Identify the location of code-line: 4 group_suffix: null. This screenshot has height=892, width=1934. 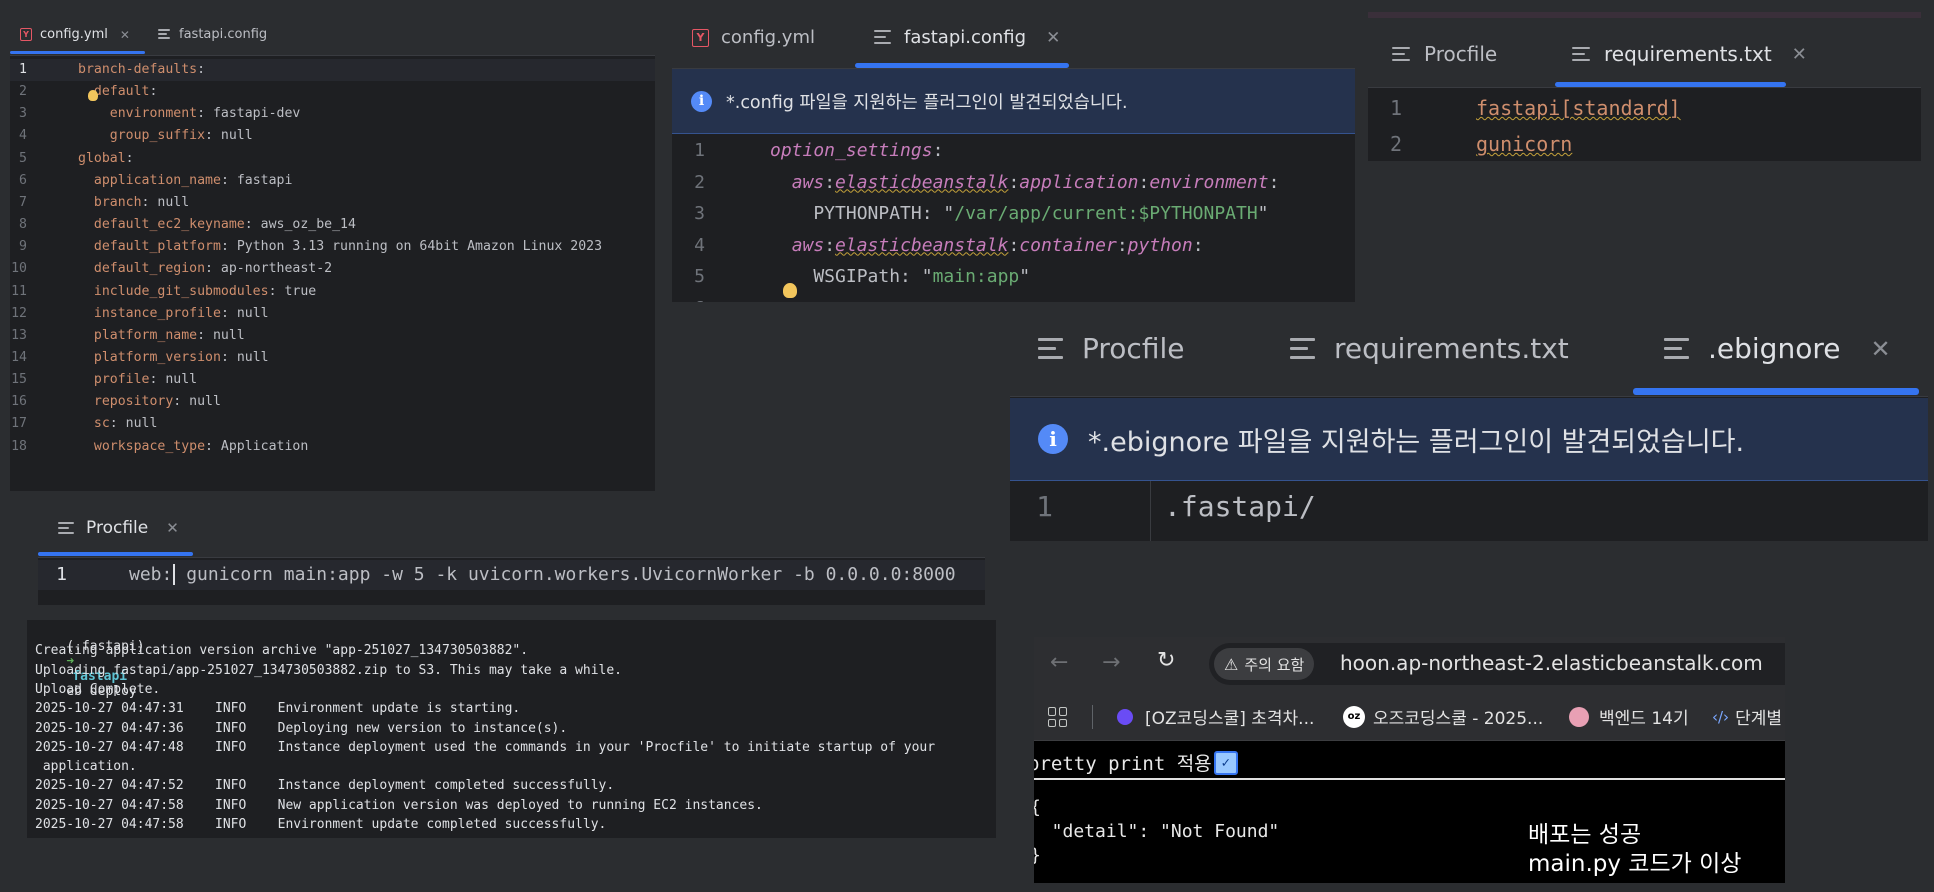
(131, 136).